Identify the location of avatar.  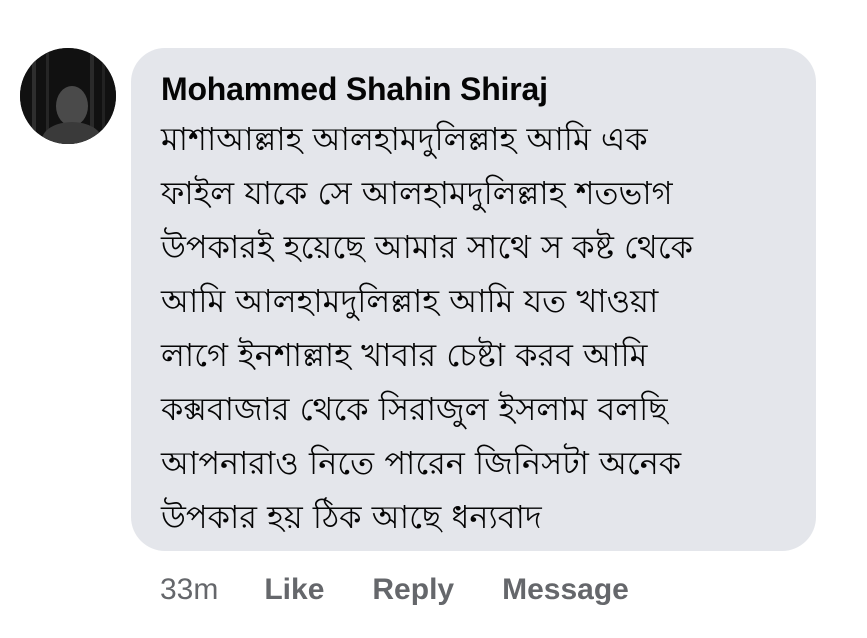
(68, 96).